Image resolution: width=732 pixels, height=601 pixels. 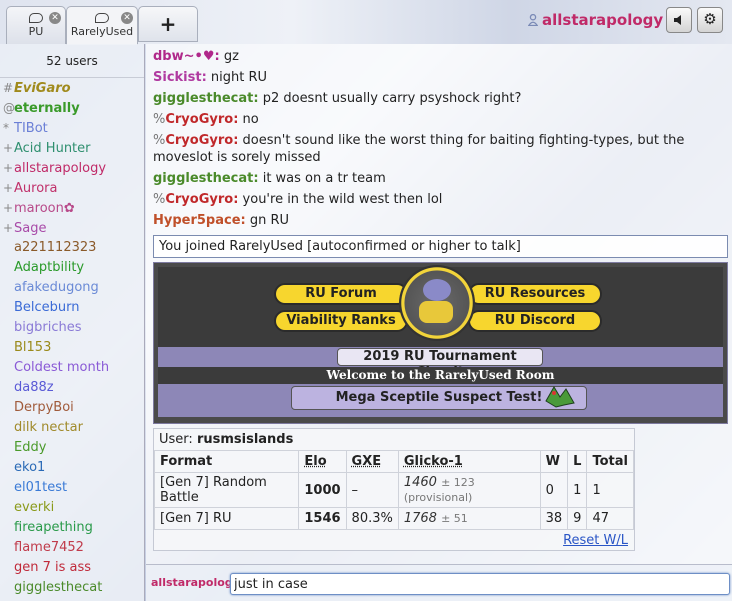 What do you see at coordinates (394, 439) in the screenshot?
I see `ranking-title: User: rusmsislands` at bounding box center [394, 439].